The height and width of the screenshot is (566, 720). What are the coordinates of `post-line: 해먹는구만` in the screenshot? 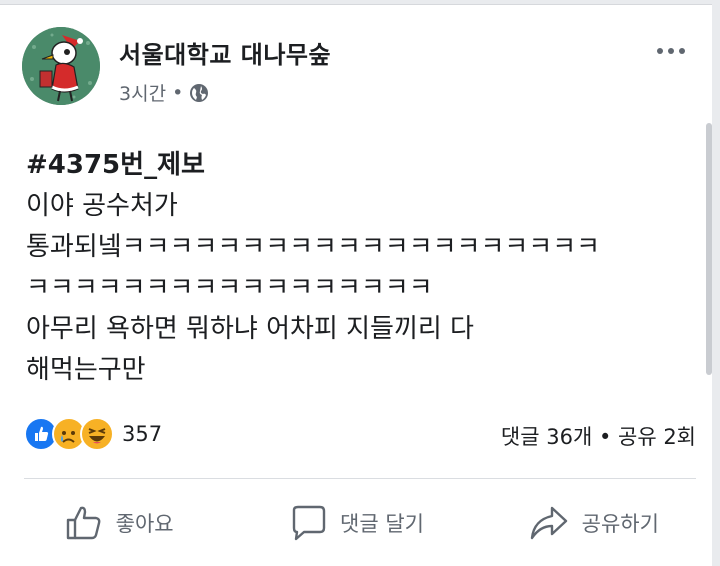 It's located at (86, 370).